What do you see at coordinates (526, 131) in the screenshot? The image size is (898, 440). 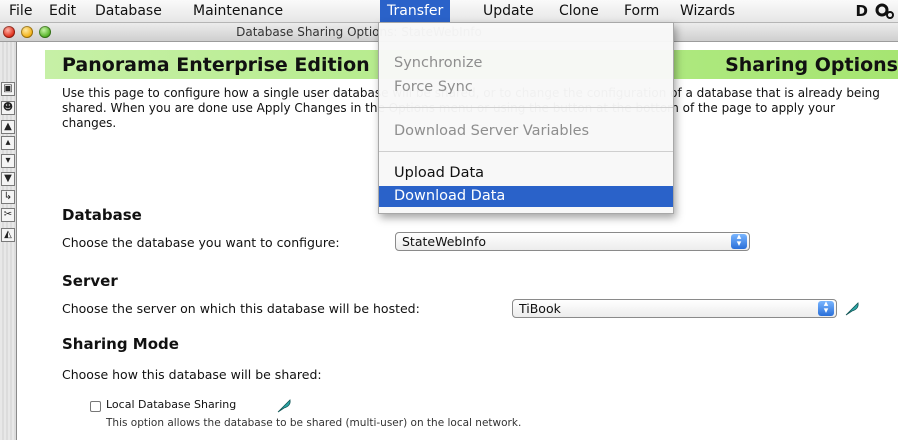 I see `menu-item-download-server-variables: Download Server Variables` at bounding box center [526, 131].